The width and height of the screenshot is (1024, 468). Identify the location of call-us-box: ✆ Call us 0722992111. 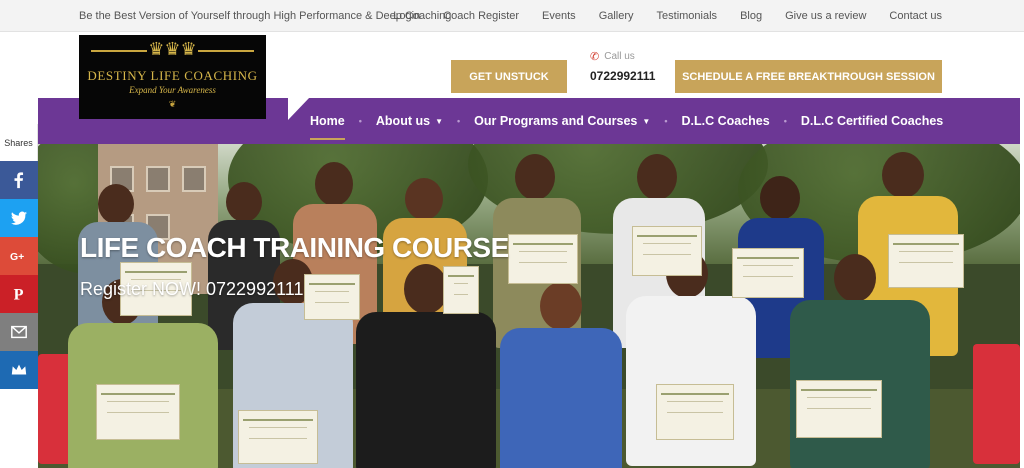
(622, 66).